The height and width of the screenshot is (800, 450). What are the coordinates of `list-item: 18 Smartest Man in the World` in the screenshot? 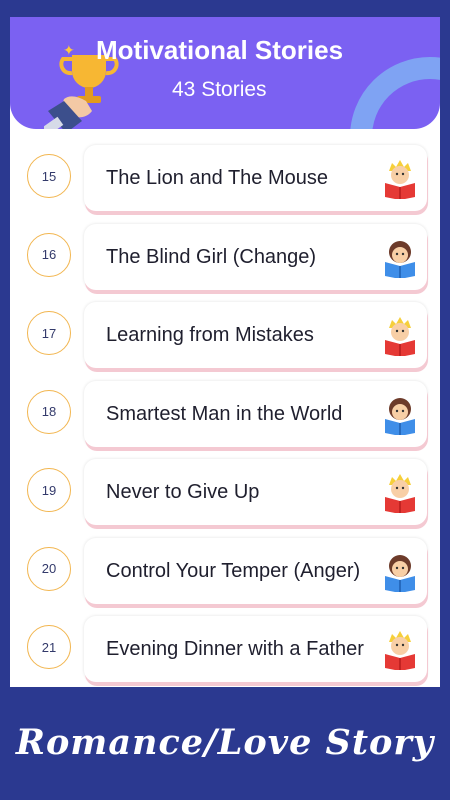 It's located at (225, 420).